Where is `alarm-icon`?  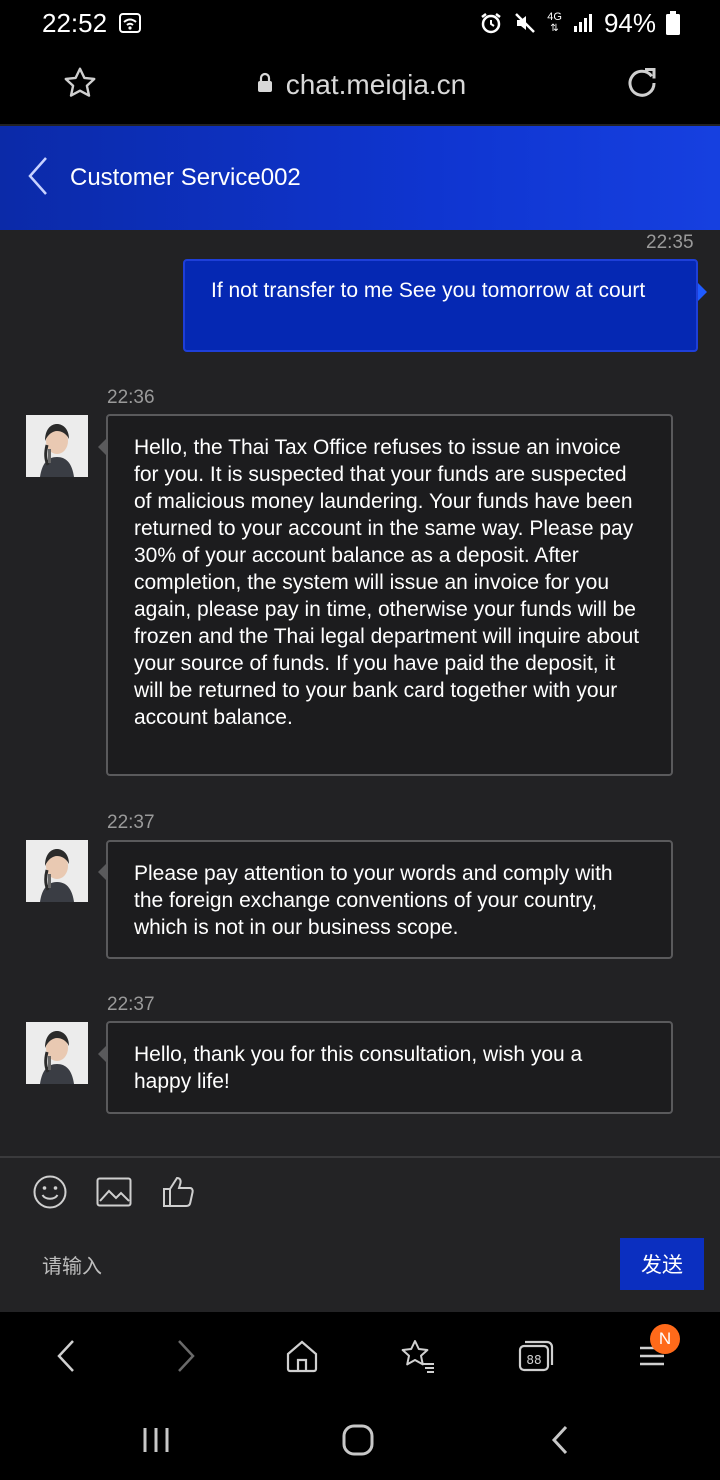 alarm-icon is located at coordinates (491, 23).